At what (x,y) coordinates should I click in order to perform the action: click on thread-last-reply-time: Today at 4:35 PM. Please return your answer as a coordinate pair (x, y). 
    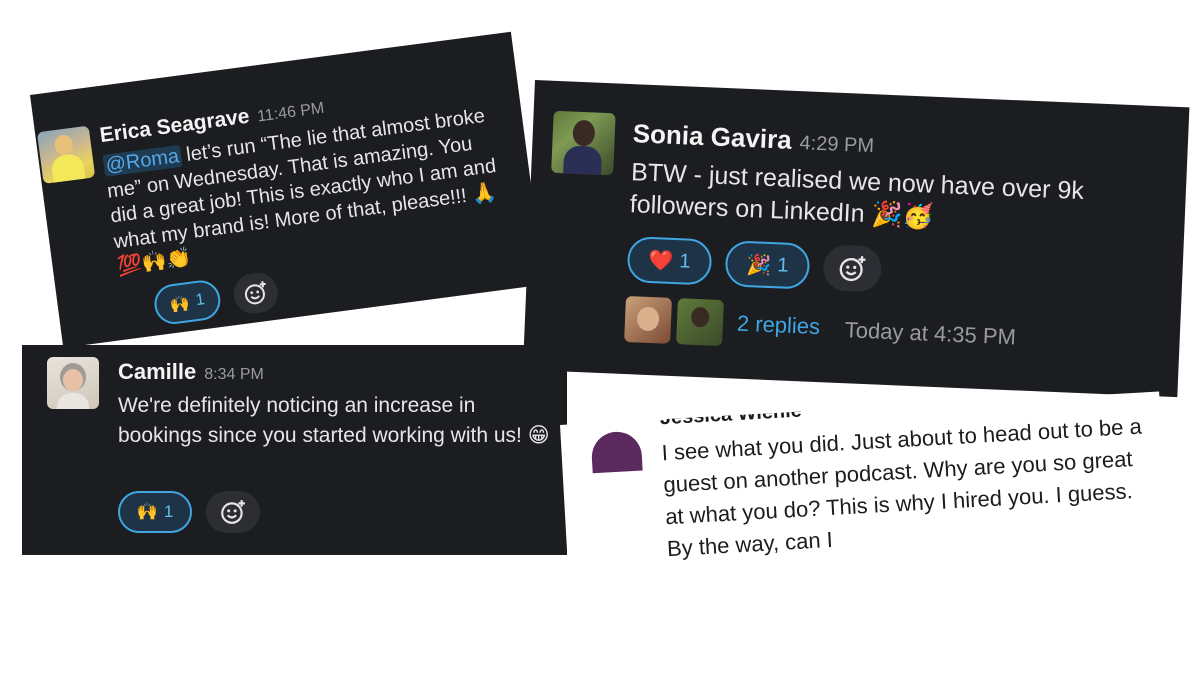
    Looking at the image, I should click on (930, 333).